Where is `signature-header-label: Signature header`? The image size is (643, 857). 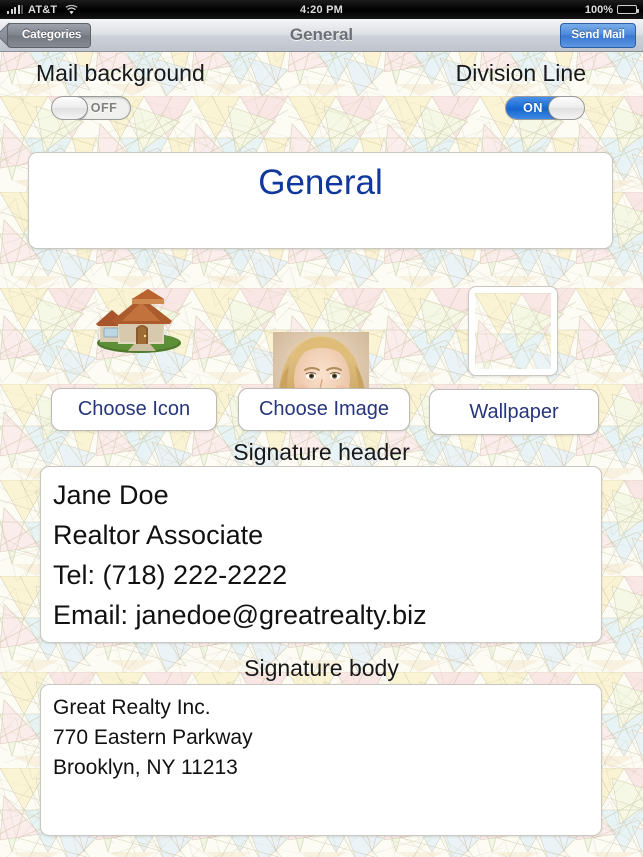
signature-header-label: Signature header is located at coordinates (321, 452).